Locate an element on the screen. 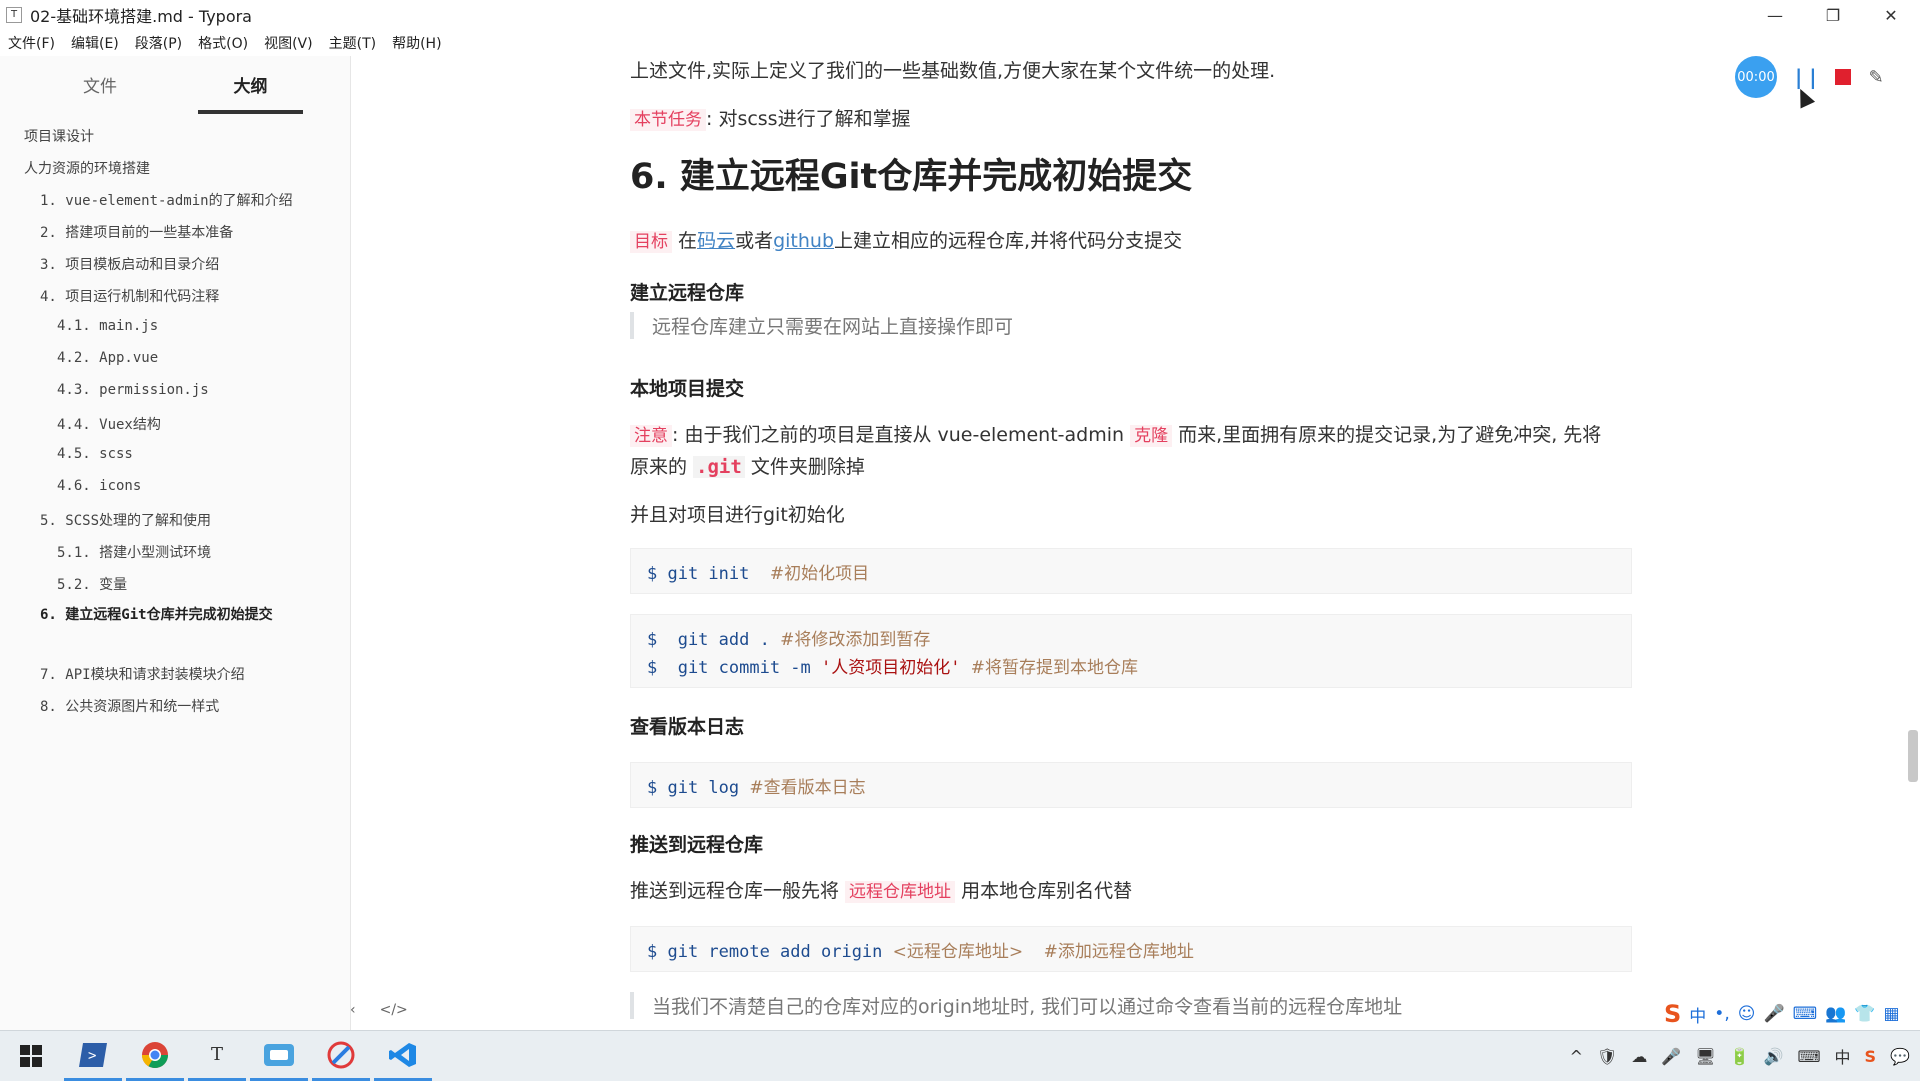 The height and width of the screenshot is (1081, 1920). display-icon: 🖥 is located at coordinates (1705, 1056).